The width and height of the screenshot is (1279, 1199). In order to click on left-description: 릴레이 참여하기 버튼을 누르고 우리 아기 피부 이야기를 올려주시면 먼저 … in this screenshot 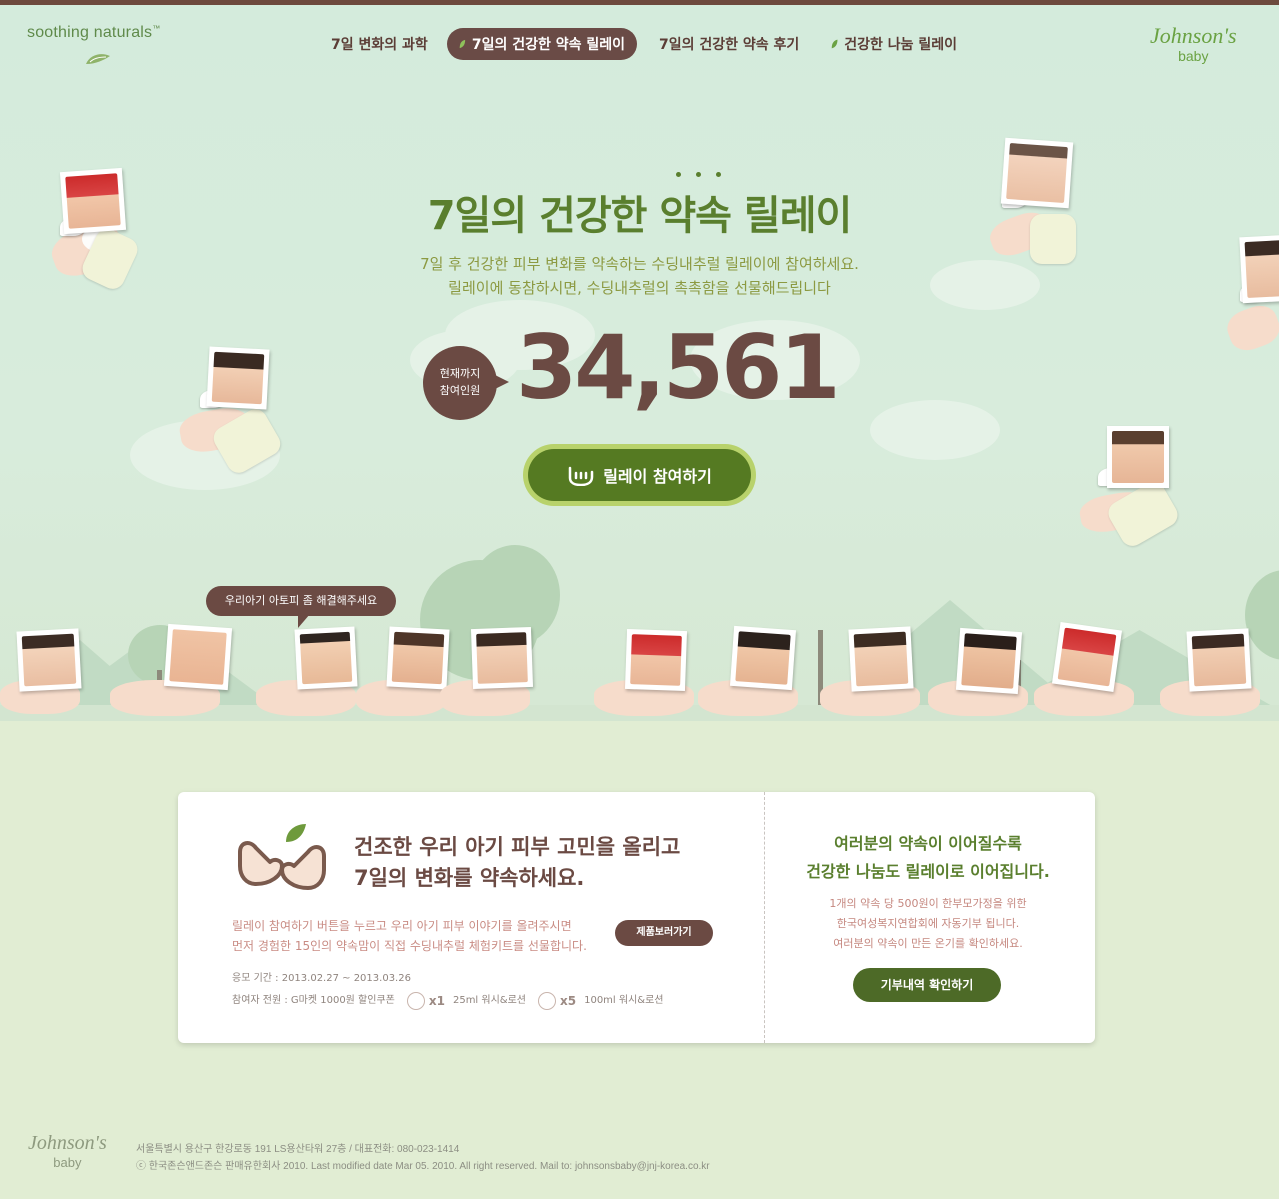, I will do `click(409, 936)`.